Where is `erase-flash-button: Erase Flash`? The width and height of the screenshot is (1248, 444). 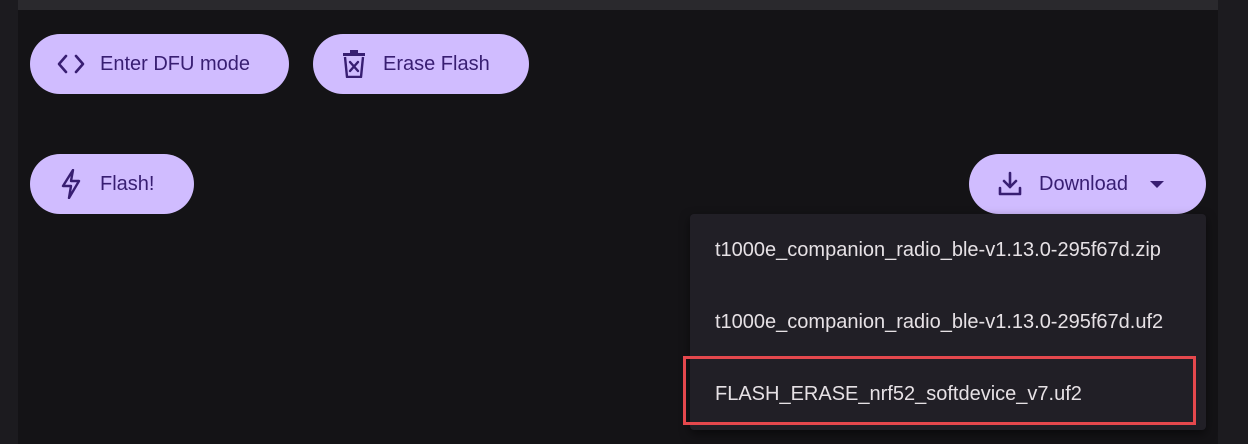
erase-flash-button: Erase Flash is located at coordinates (421, 64).